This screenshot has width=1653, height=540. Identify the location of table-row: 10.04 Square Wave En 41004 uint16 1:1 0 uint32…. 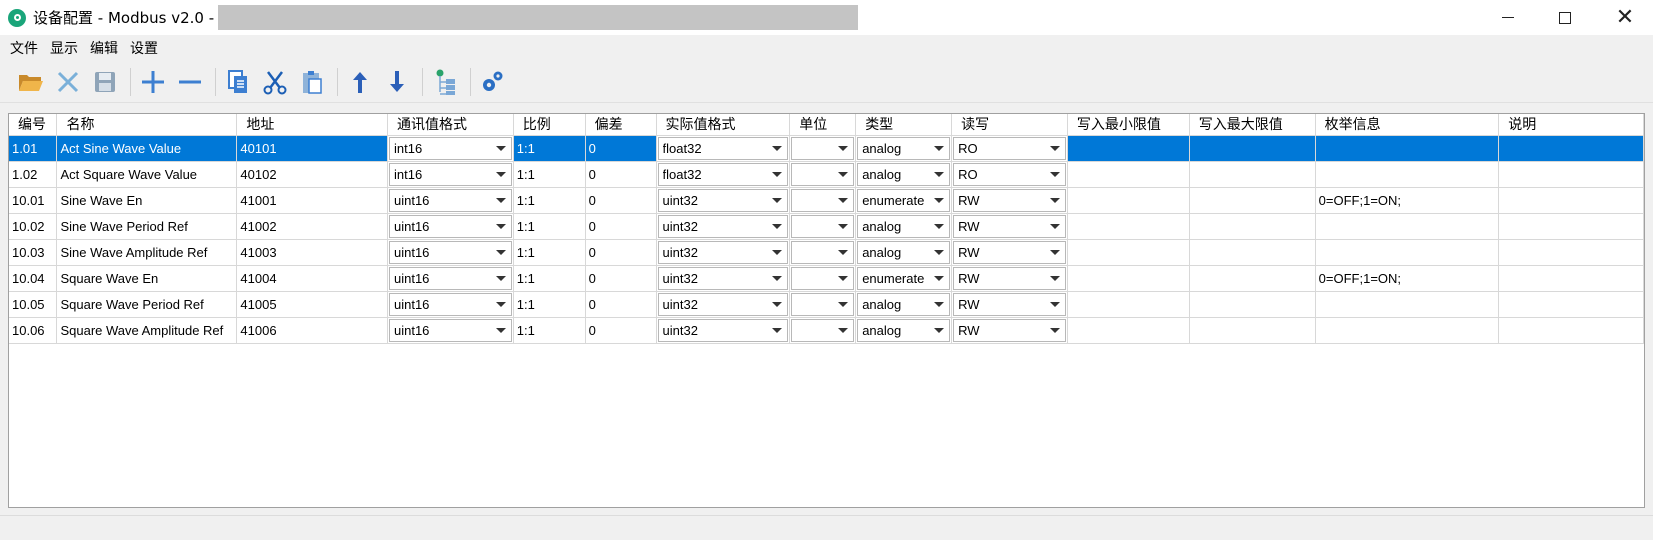
(826, 278).